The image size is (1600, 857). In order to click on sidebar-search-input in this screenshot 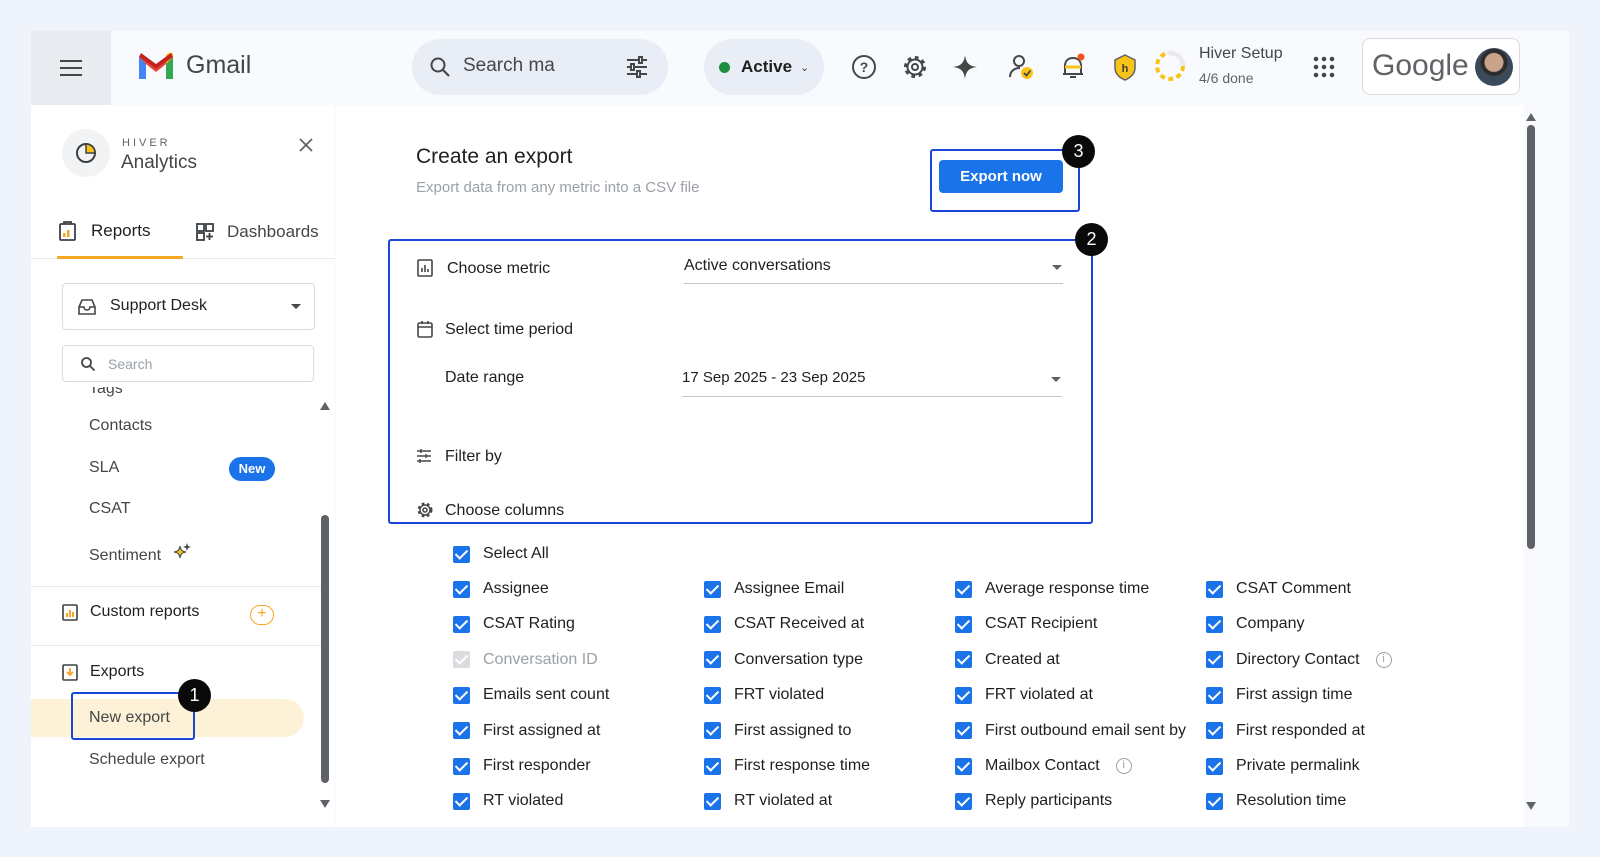, I will do `click(203, 364)`.